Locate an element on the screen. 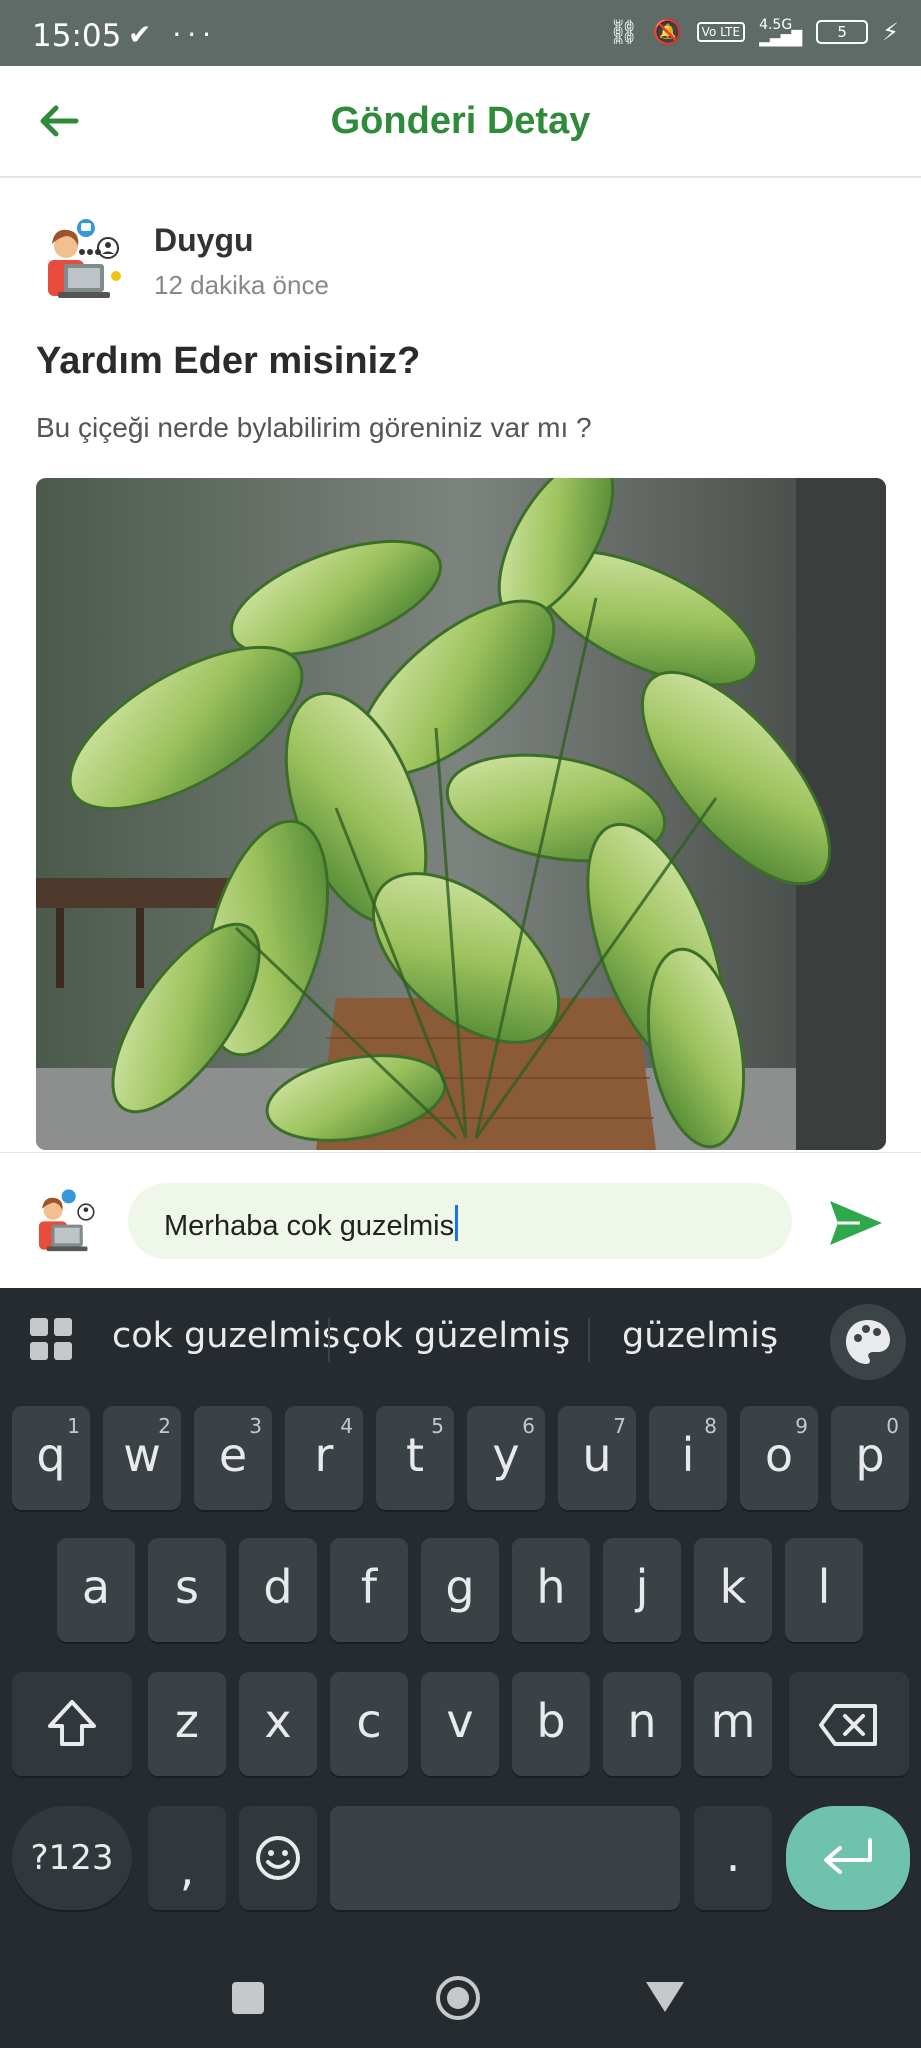 The height and width of the screenshot is (2048, 921). key-i: 8i is located at coordinates (688, 1458).